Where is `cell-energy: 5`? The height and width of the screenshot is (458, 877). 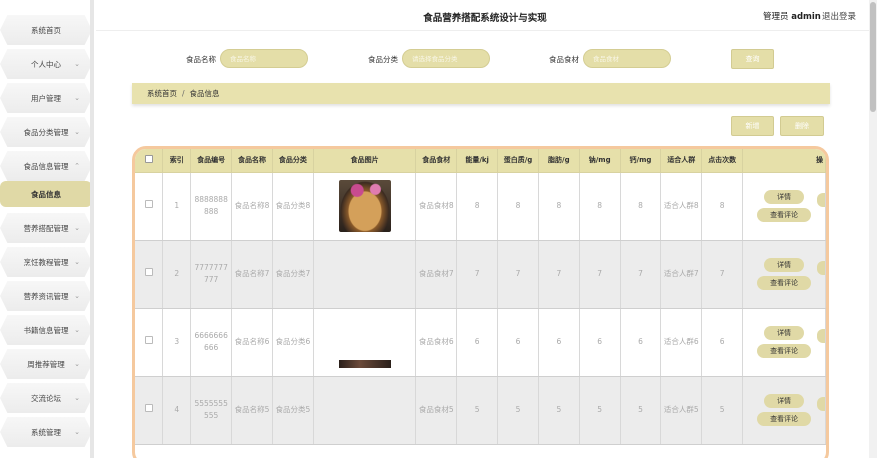
cell-energy: 5 is located at coordinates (477, 410).